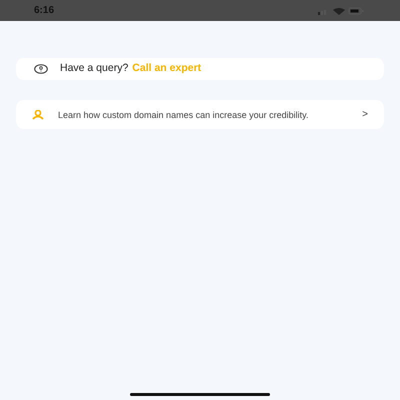 The height and width of the screenshot is (400, 400). I want to click on status-icons, so click(342, 10).